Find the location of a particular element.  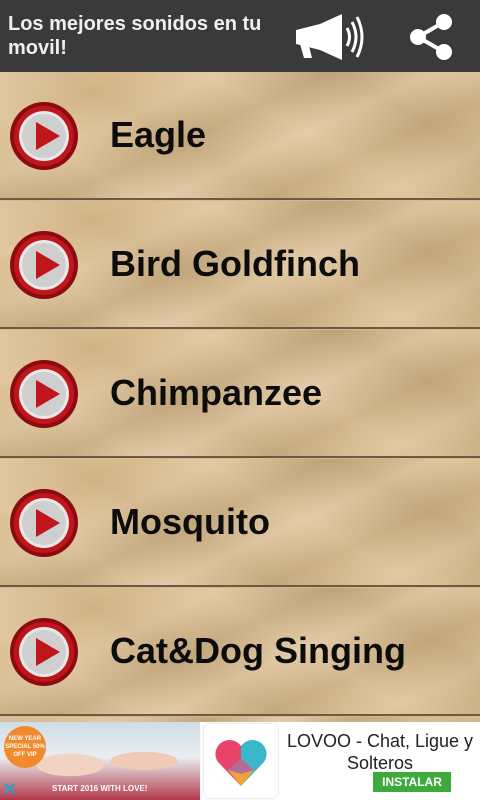

ad-app-name: LOVOO - Chat, Ligue y Solteros is located at coordinates (380, 752).